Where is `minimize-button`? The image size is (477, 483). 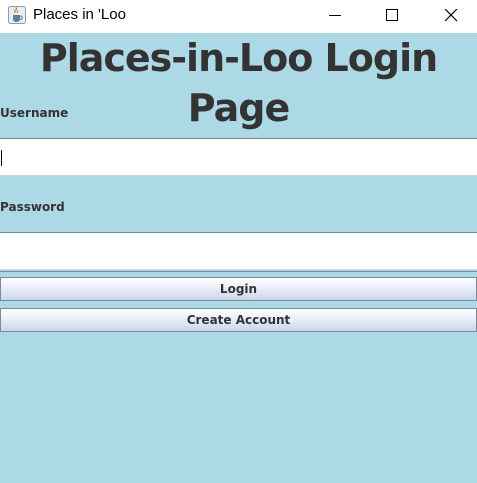 minimize-button is located at coordinates (335, 16).